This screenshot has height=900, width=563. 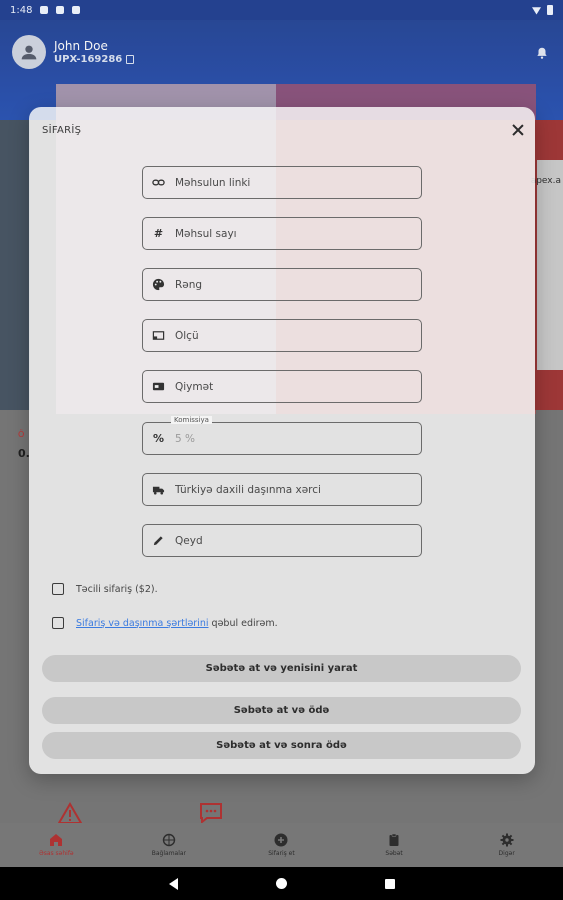 What do you see at coordinates (158, 233) in the screenshot?
I see `hash-icon: #` at bounding box center [158, 233].